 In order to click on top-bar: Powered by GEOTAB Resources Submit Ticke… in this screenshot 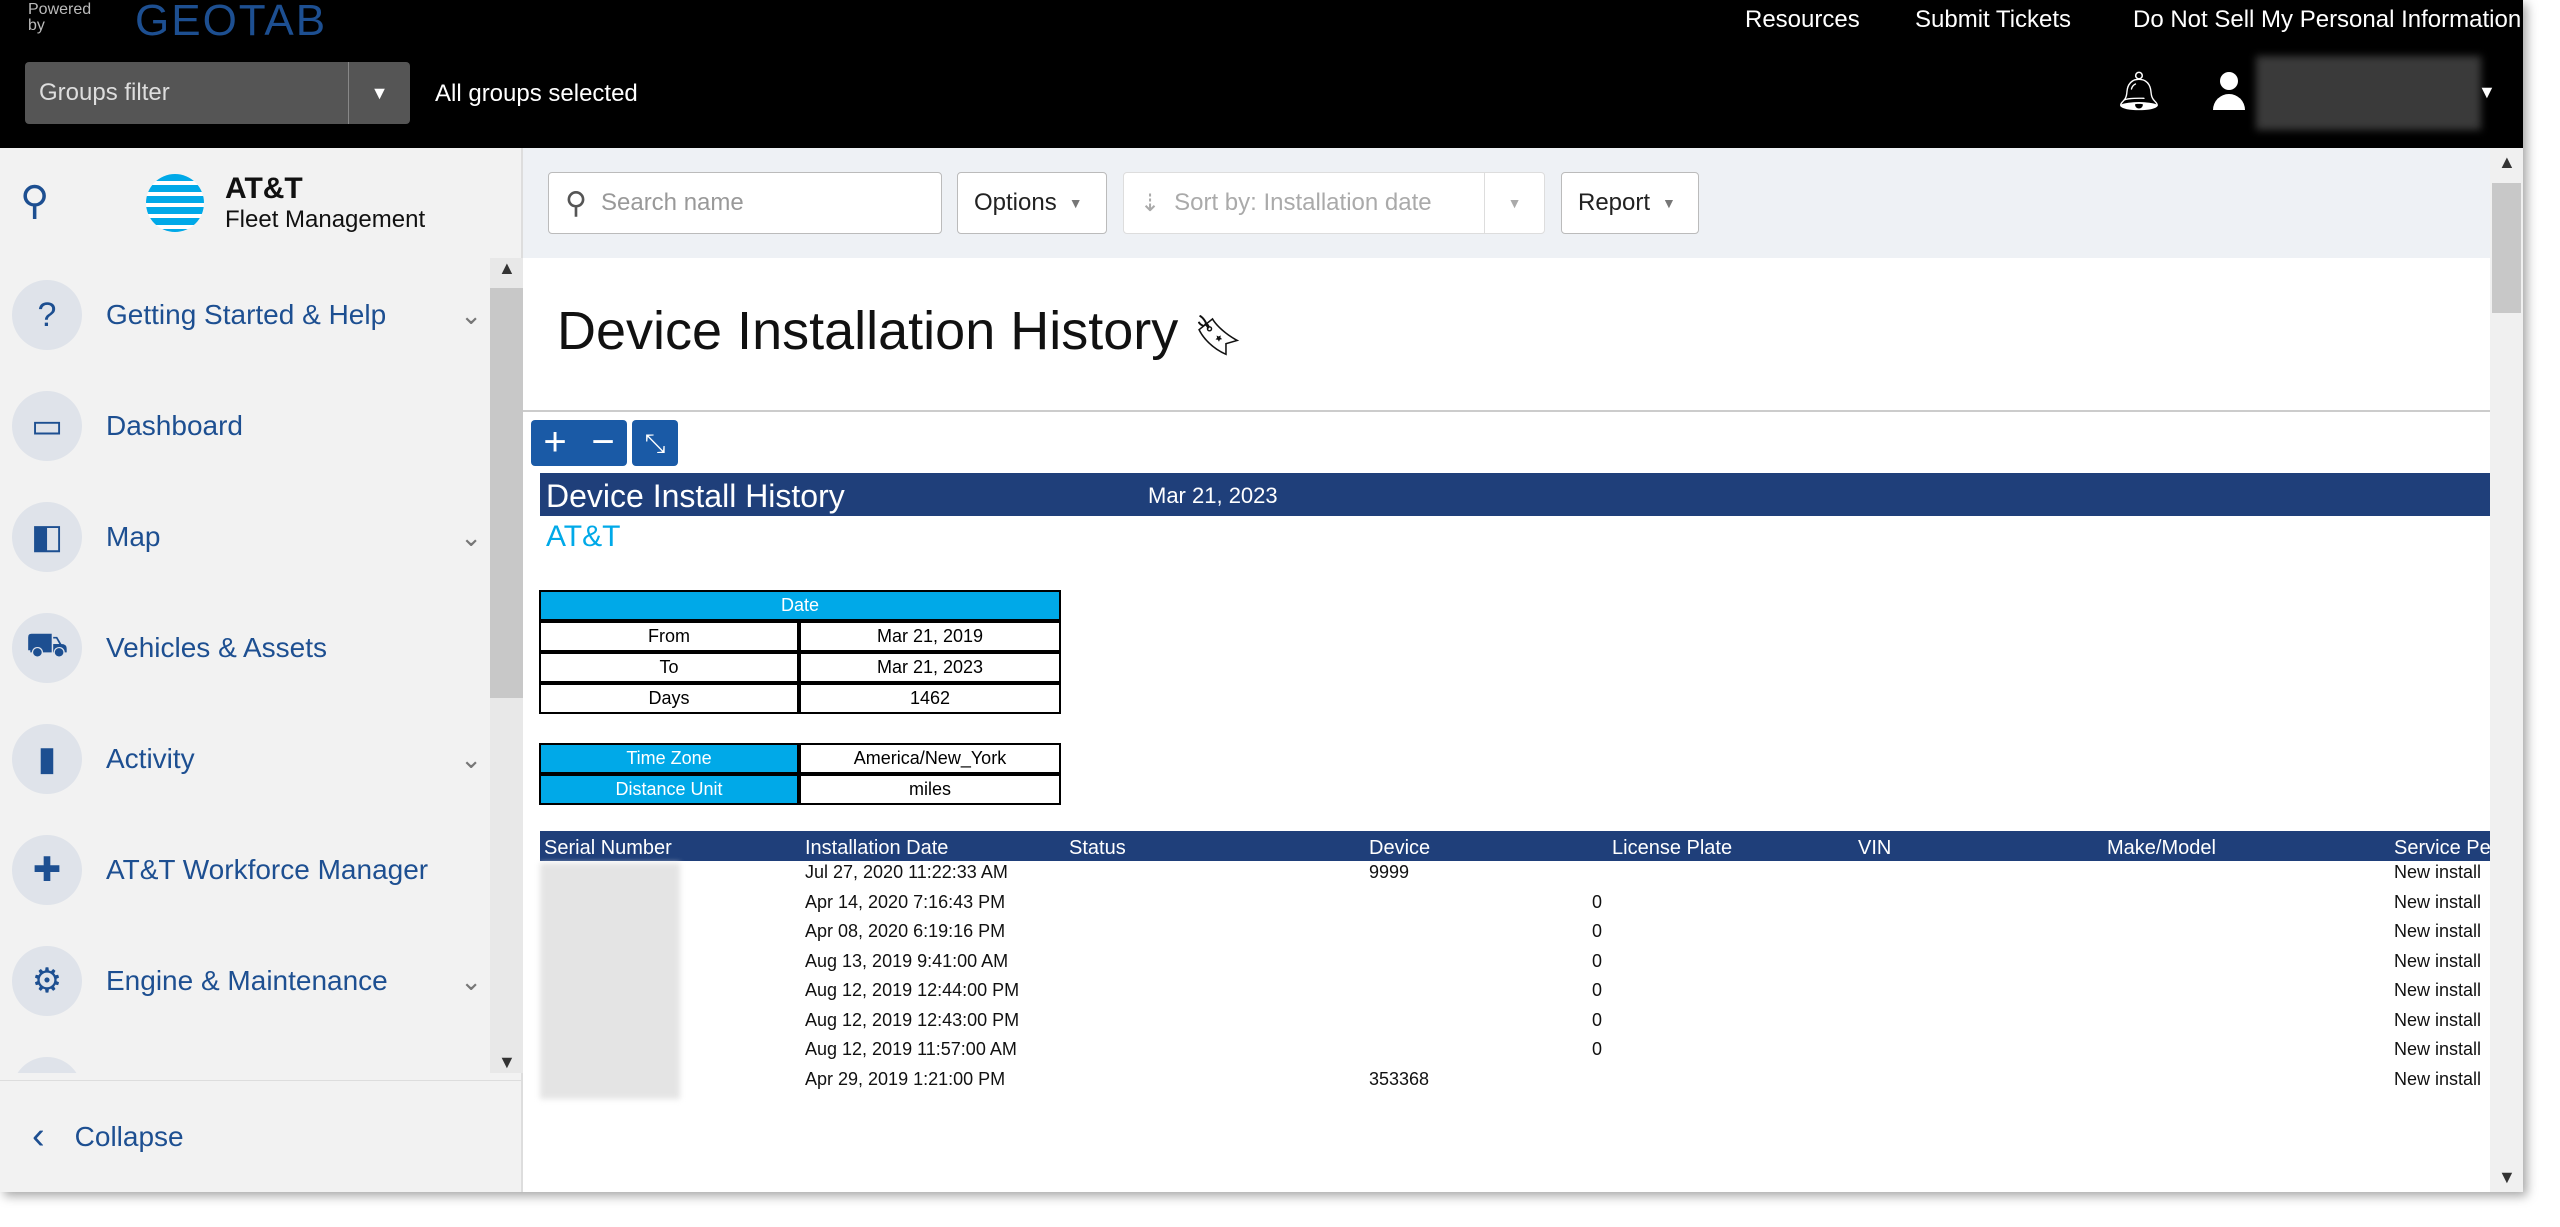, I will do `click(1261, 74)`.